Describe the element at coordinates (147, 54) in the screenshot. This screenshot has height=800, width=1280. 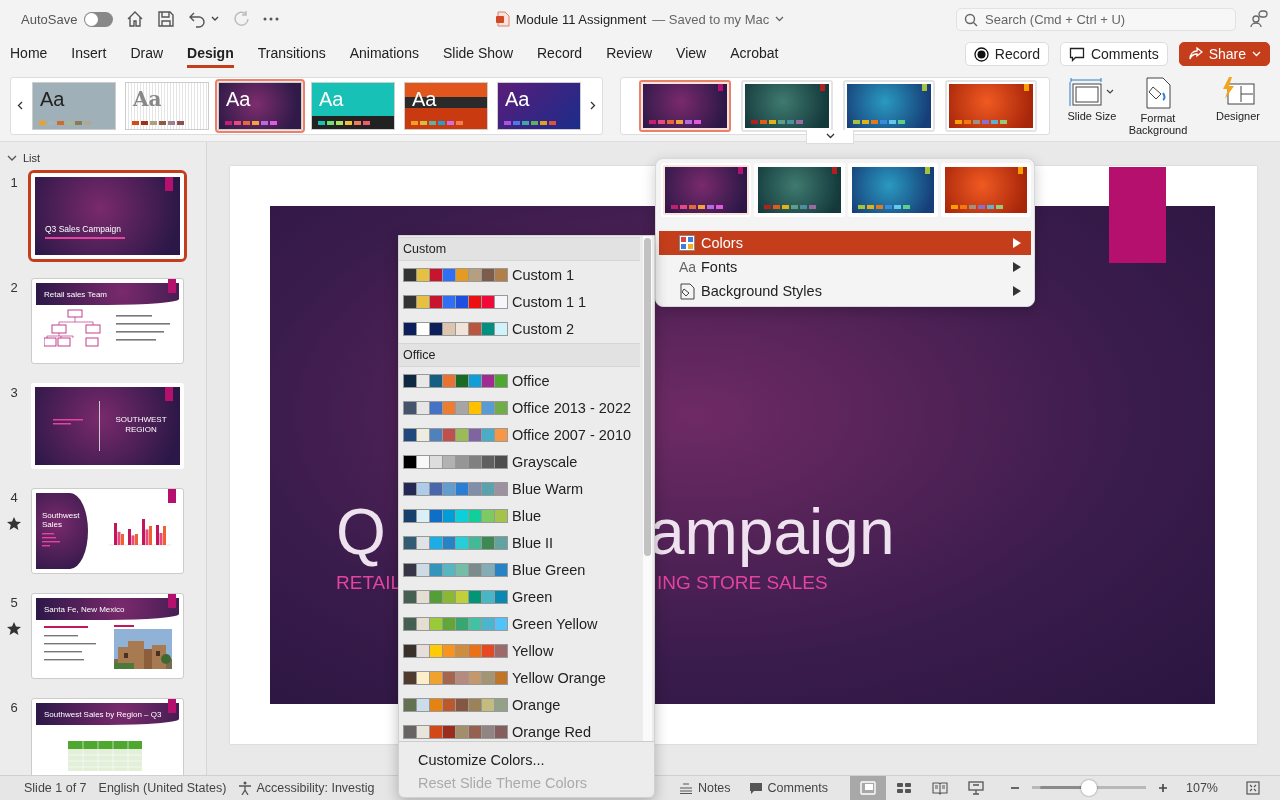
I see `ribbon-tab: Draw` at that location.